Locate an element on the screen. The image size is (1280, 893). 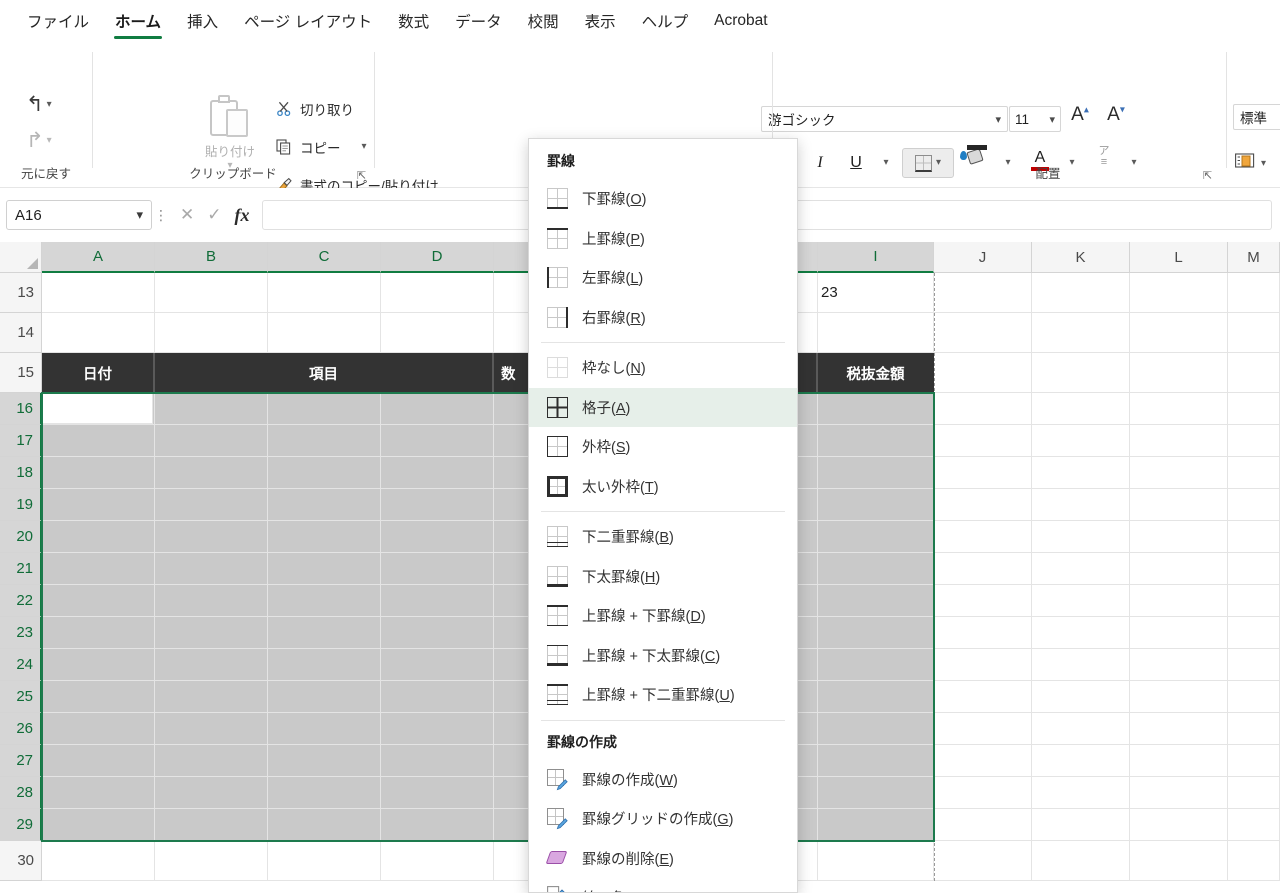
number-format-combo: 標準 is located at coordinates (1256, 117).